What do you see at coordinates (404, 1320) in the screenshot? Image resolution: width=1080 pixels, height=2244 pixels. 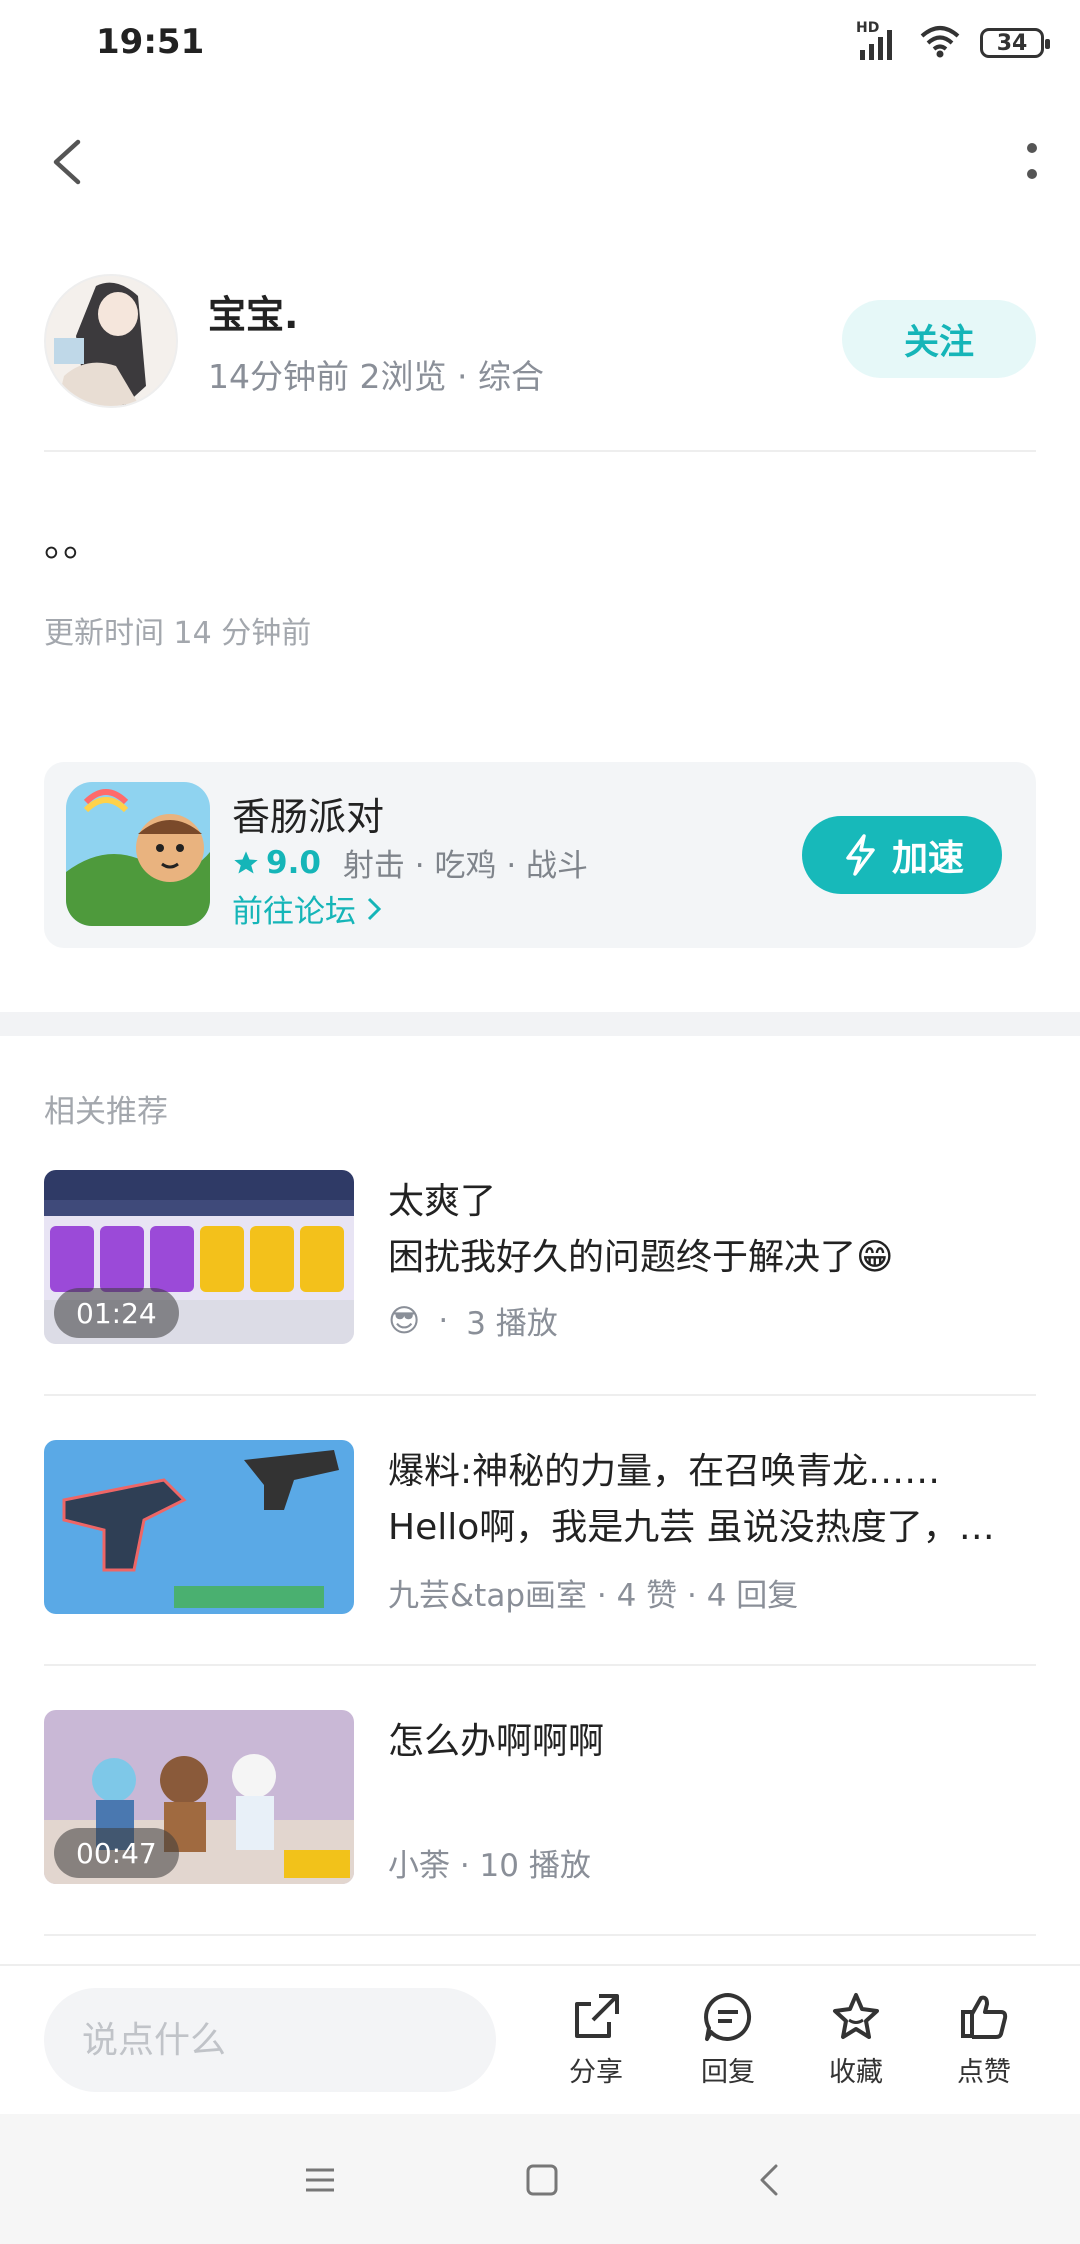 I see `author-emoji: 😎` at bounding box center [404, 1320].